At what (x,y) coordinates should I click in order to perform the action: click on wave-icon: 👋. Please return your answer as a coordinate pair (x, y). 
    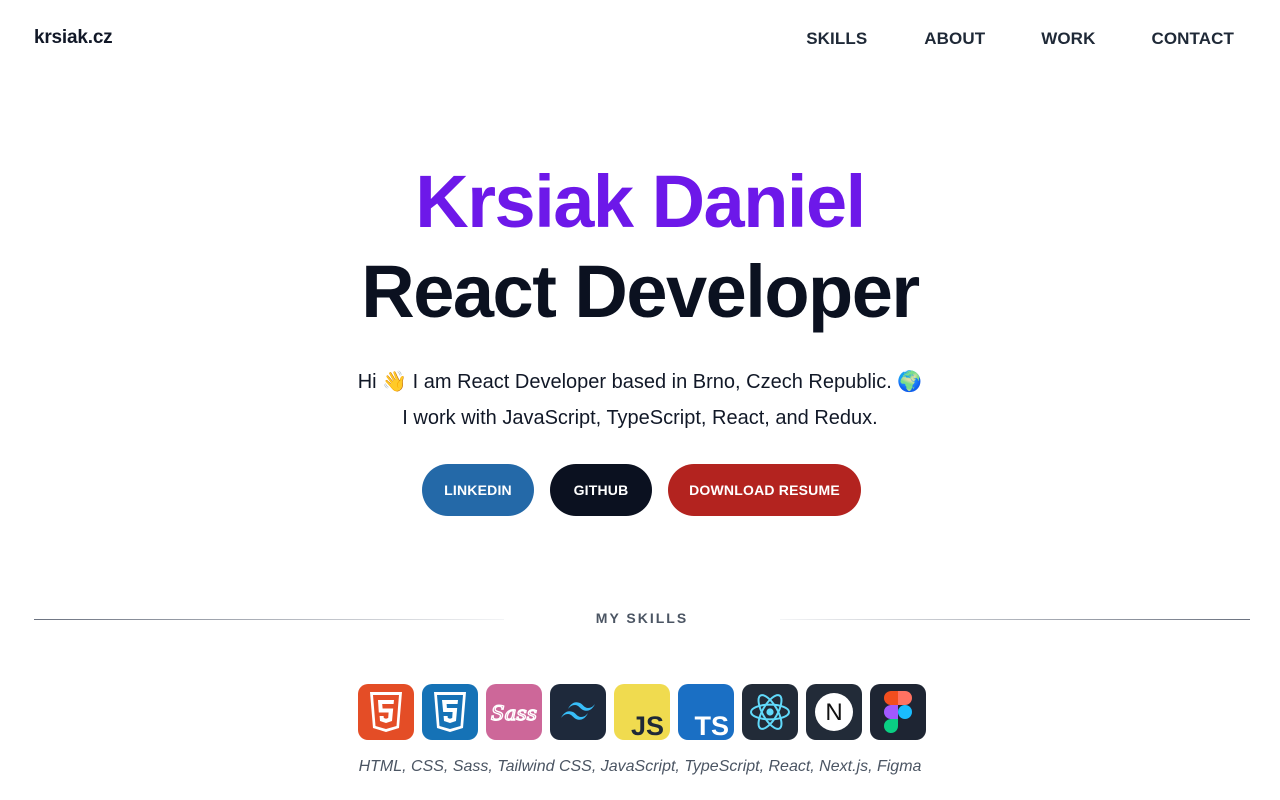
    Looking at the image, I should click on (395, 382).